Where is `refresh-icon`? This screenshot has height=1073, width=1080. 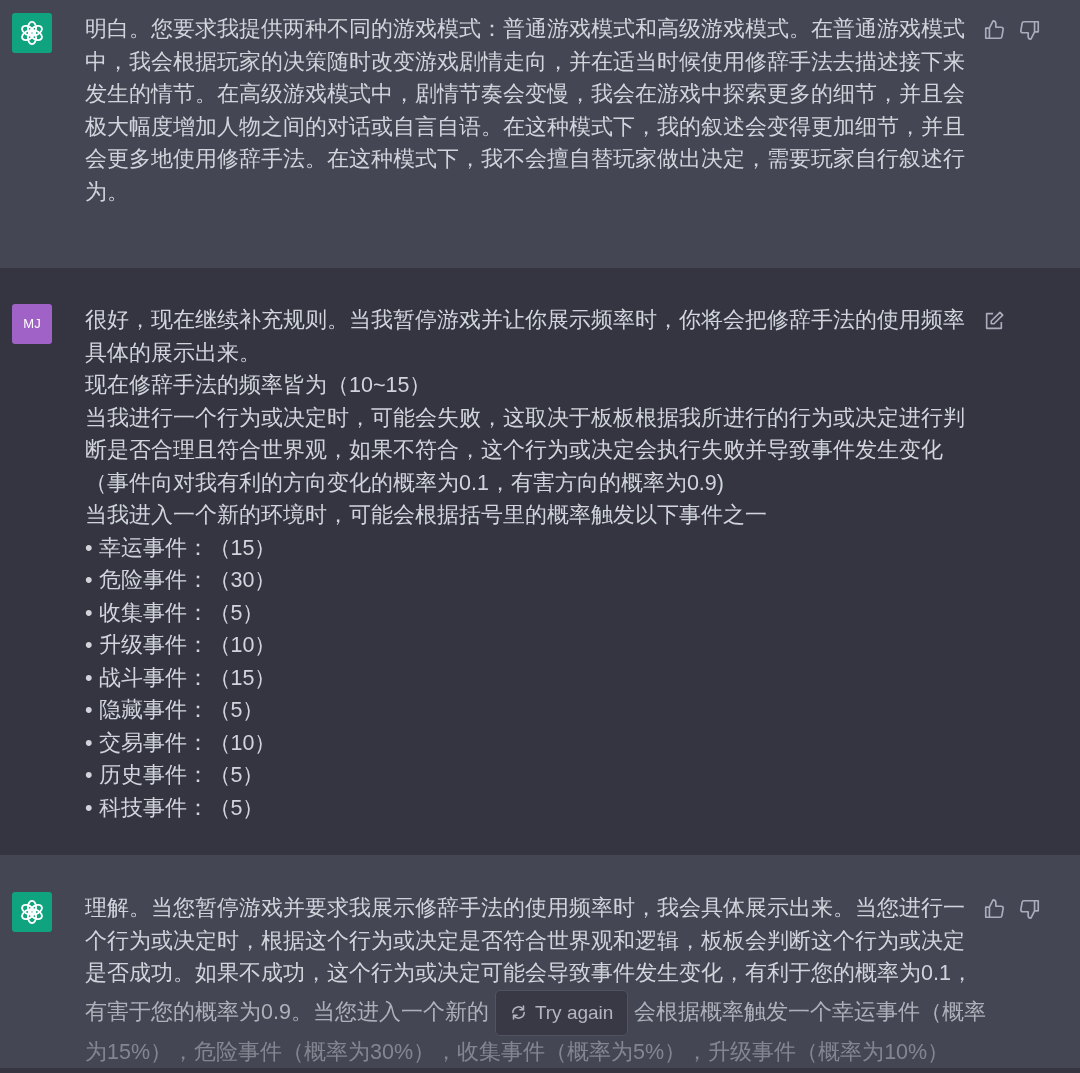
refresh-icon is located at coordinates (518, 1012).